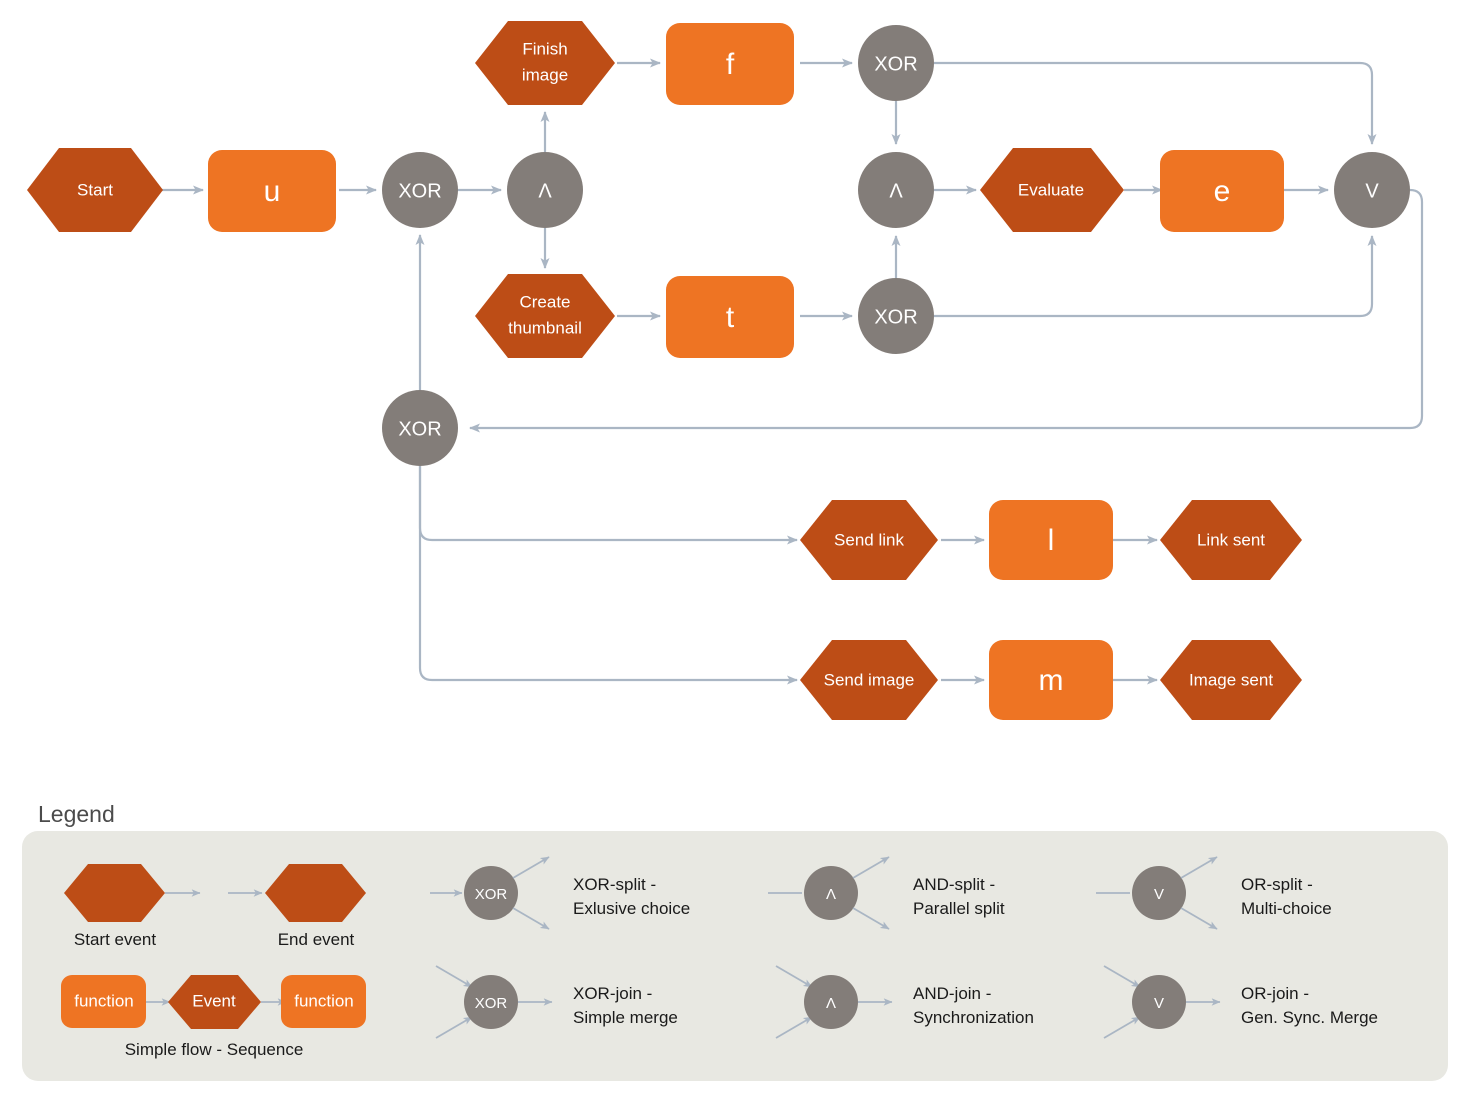 The height and width of the screenshot is (1100, 1470). What do you see at coordinates (1052, 190) in the screenshot?
I see `node-evaluate: Evaluate` at bounding box center [1052, 190].